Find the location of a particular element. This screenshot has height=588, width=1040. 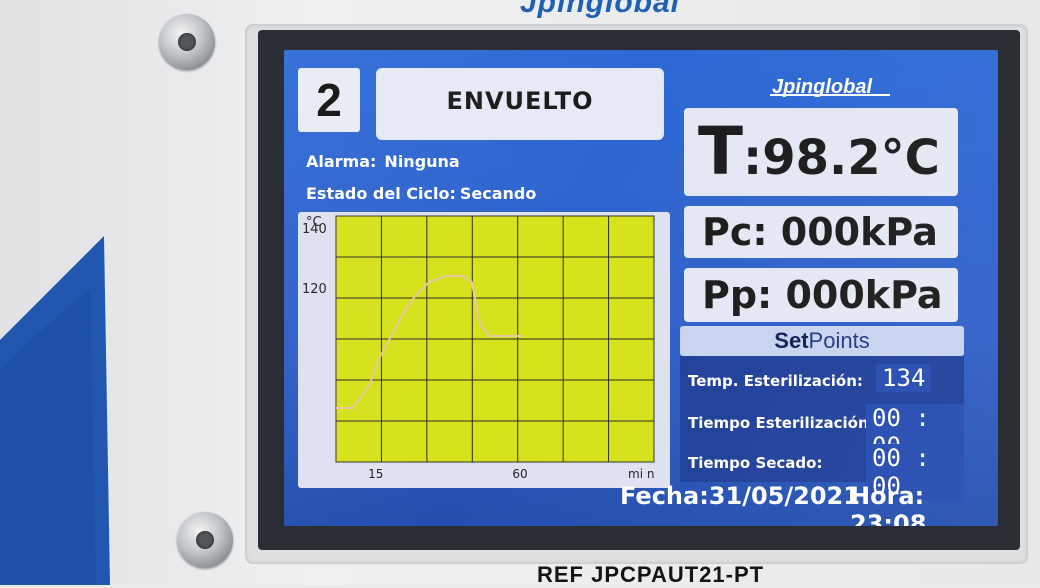

alarm-status: Alarma: Ninguna is located at coordinates (383, 161).